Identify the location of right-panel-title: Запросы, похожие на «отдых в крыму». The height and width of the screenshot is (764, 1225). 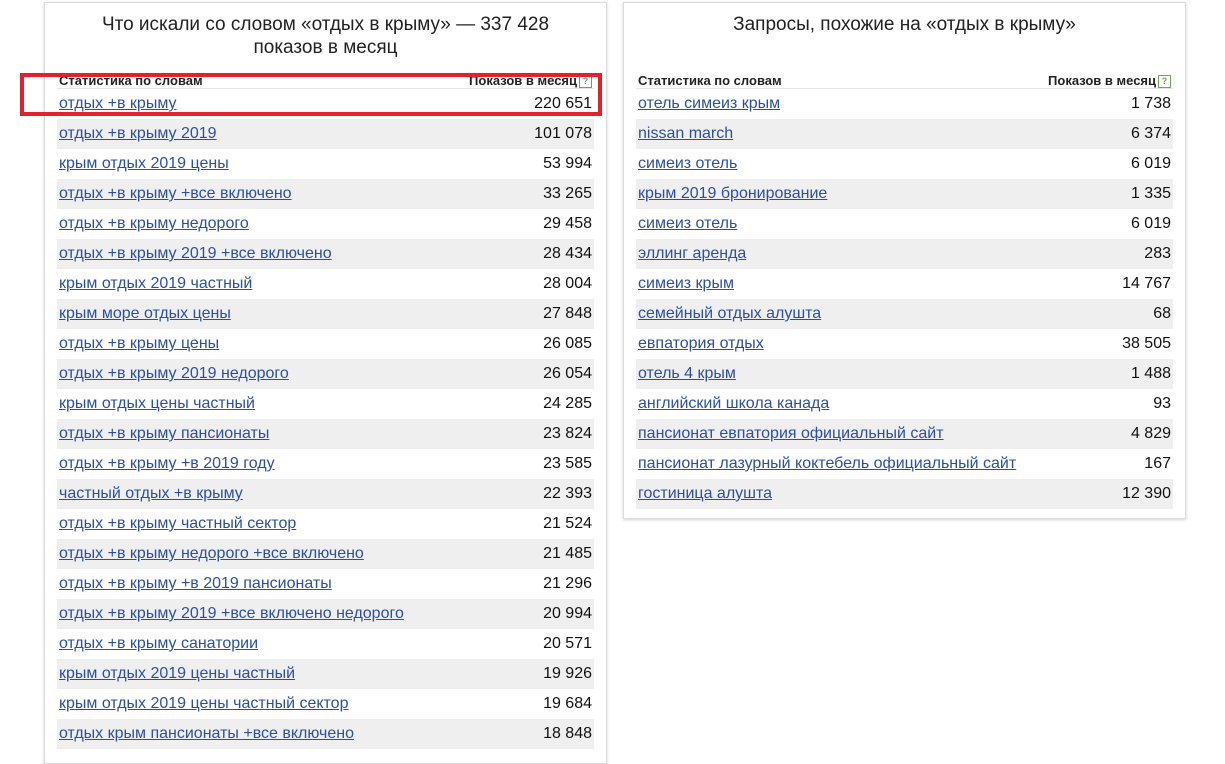
(904, 24).